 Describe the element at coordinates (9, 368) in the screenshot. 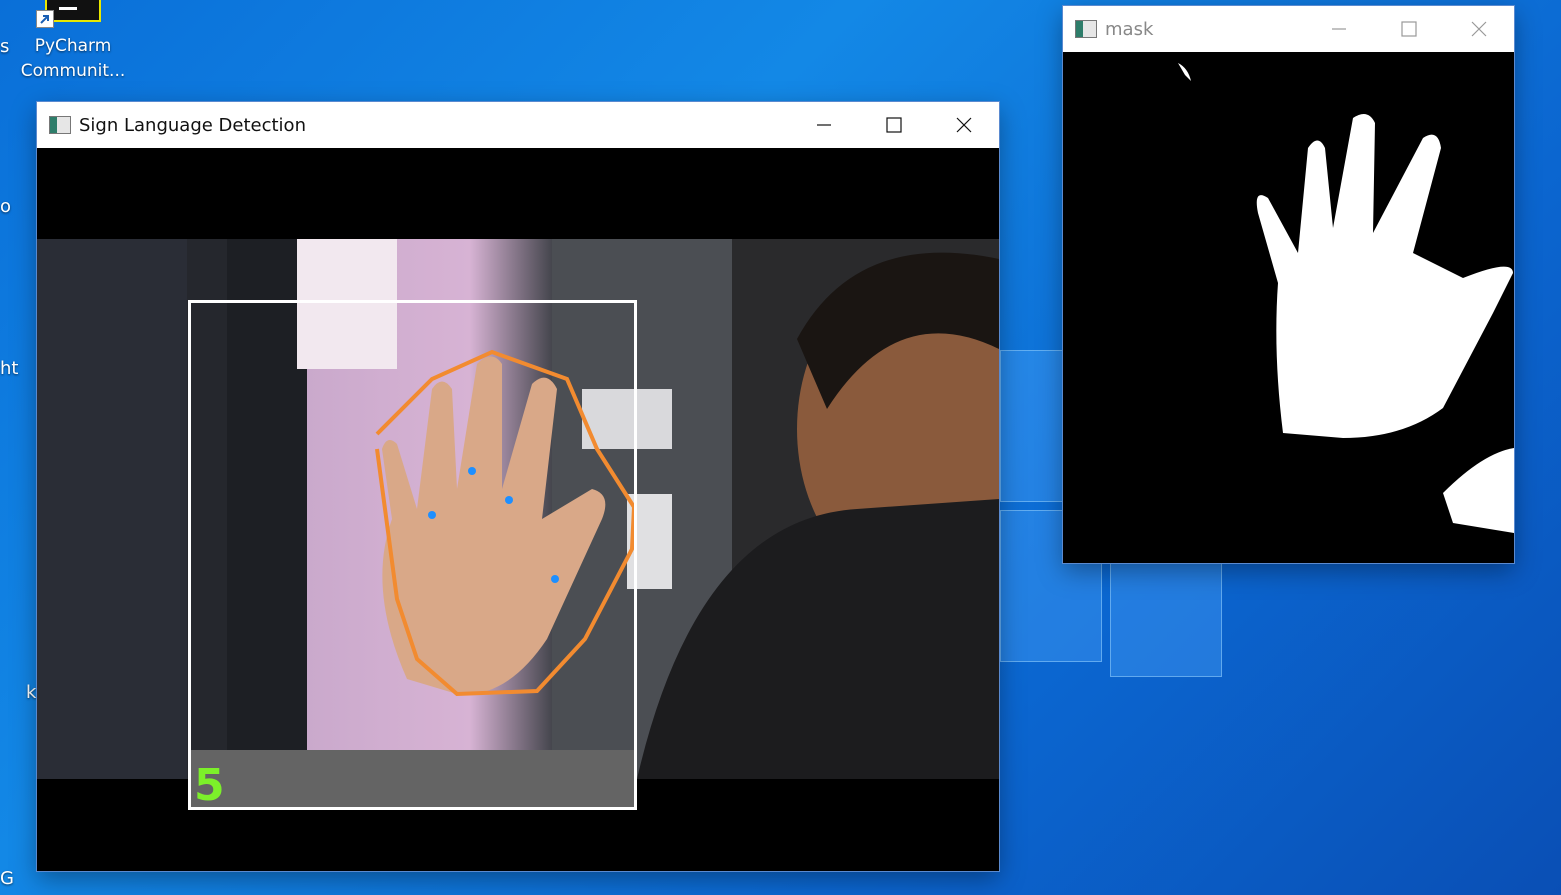

I see `desktop-edge-label: ht` at that location.